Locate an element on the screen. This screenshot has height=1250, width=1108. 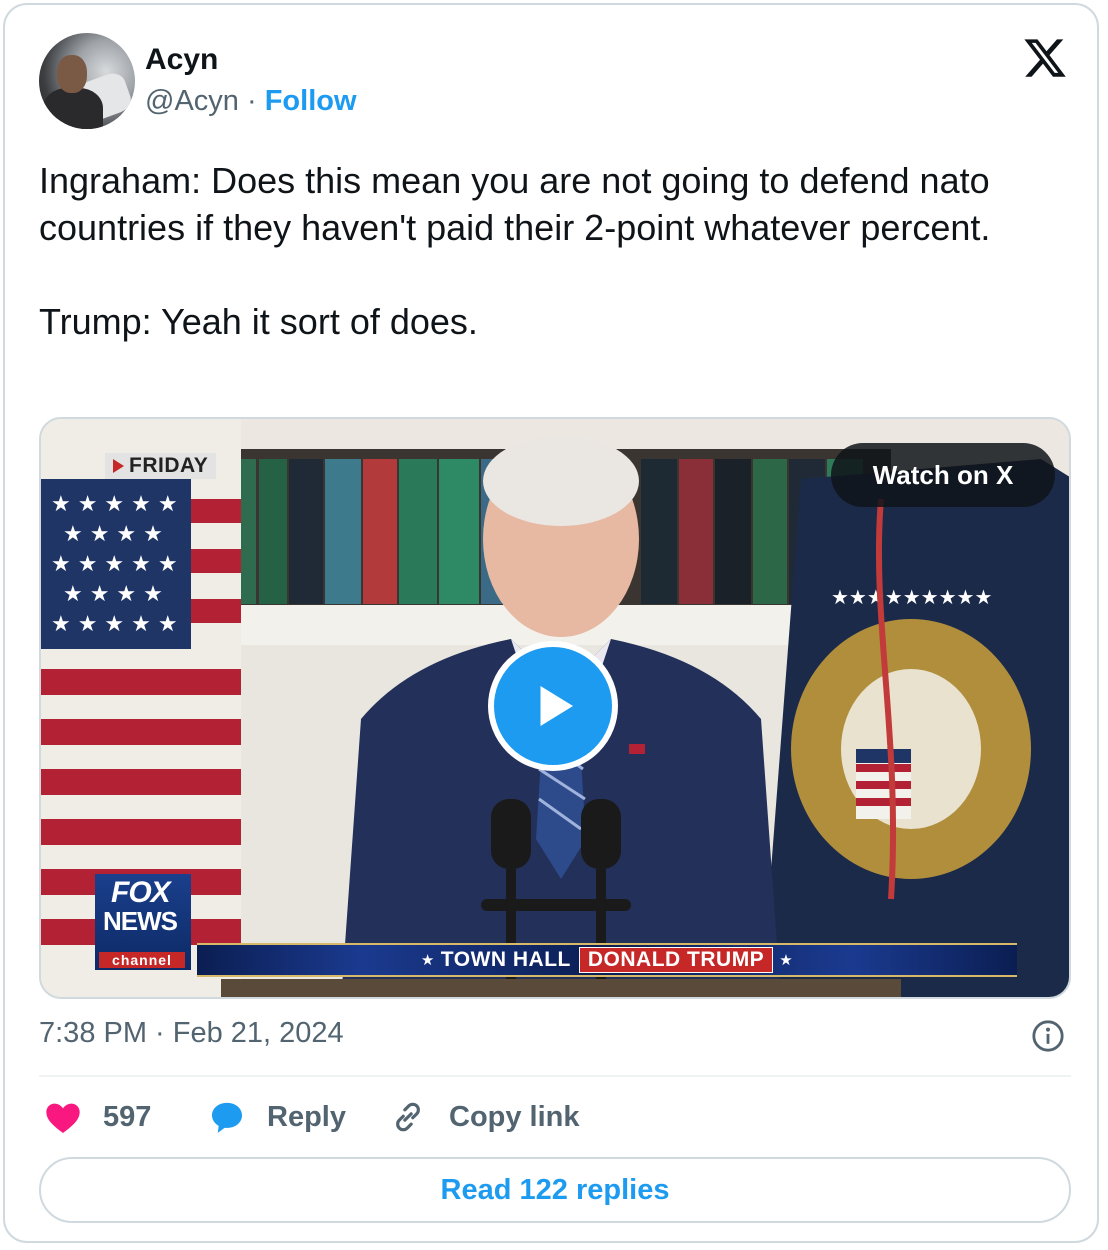
follow-button: Follow is located at coordinates (311, 101).